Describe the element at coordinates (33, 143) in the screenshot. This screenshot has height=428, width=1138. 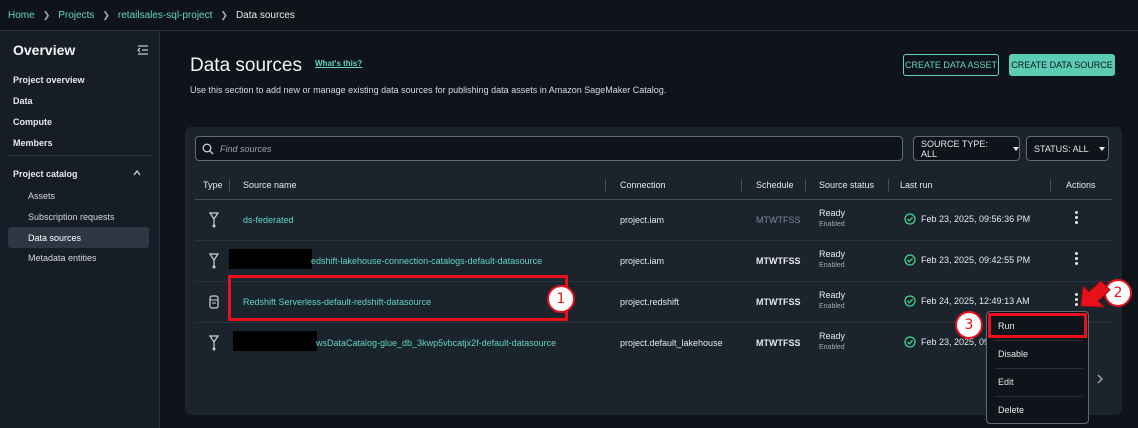
I see `sidebar-item-members: Members` at that location.